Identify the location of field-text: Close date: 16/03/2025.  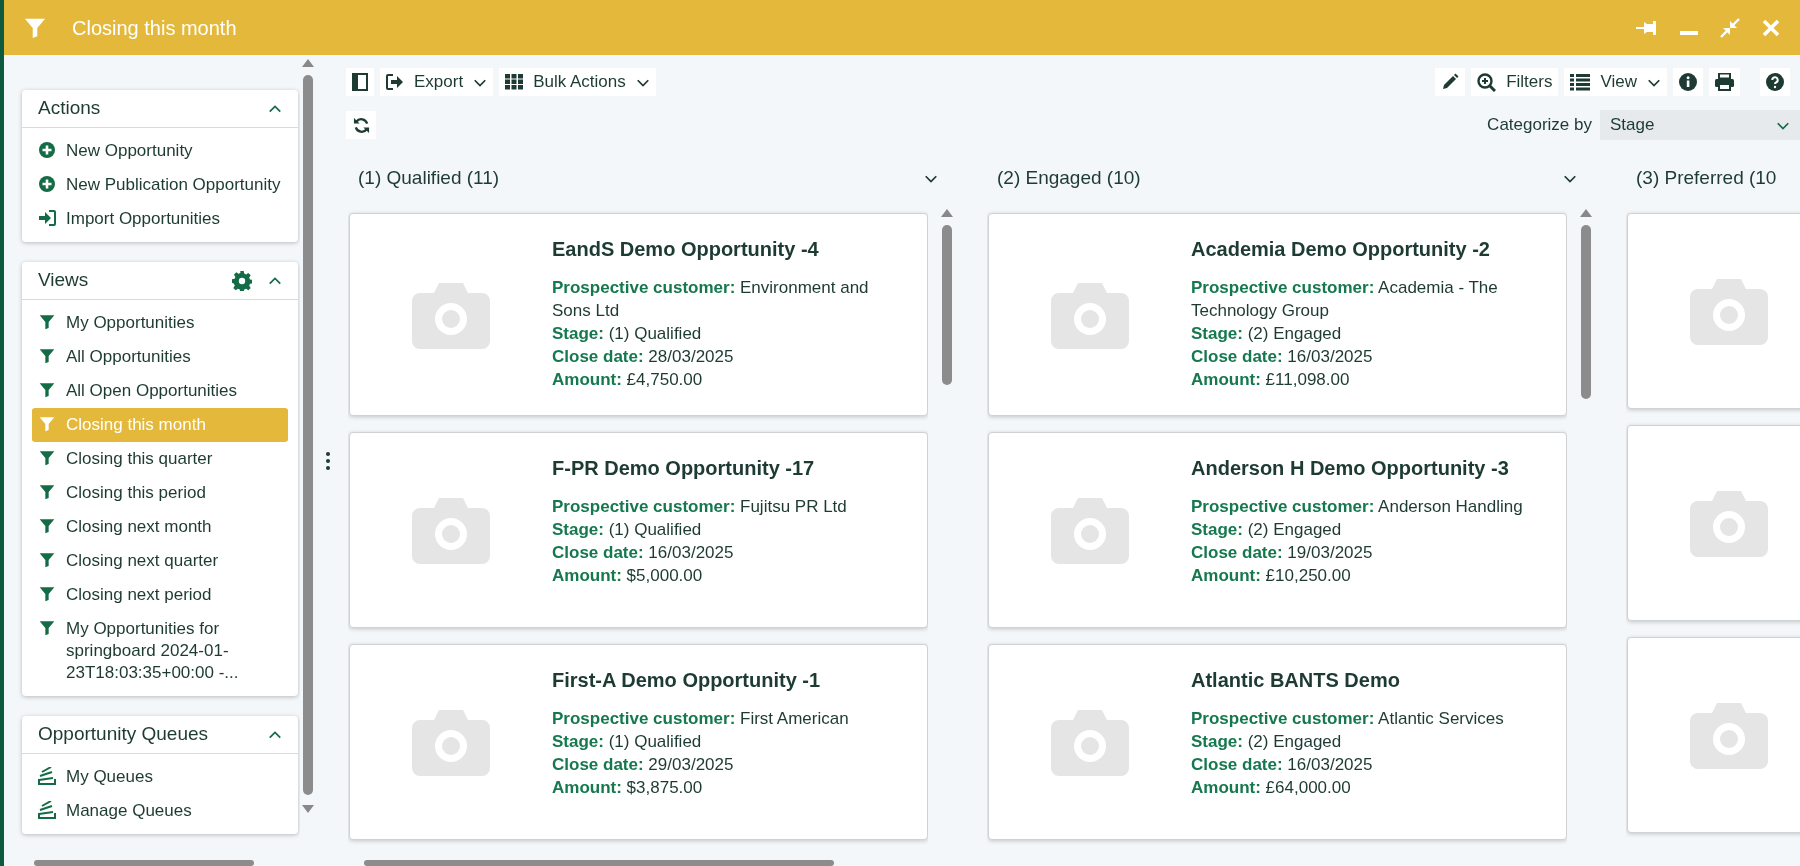
(1282, 357).